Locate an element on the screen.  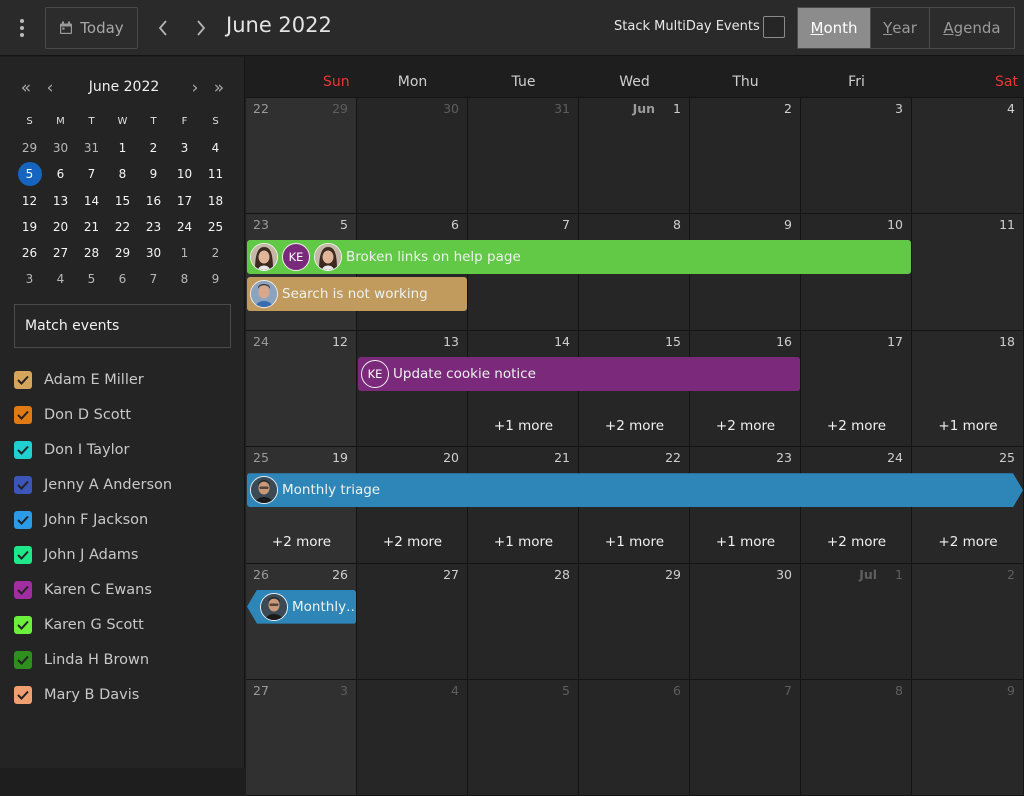
mini-last-button: » is located at coordinates (219, 88).